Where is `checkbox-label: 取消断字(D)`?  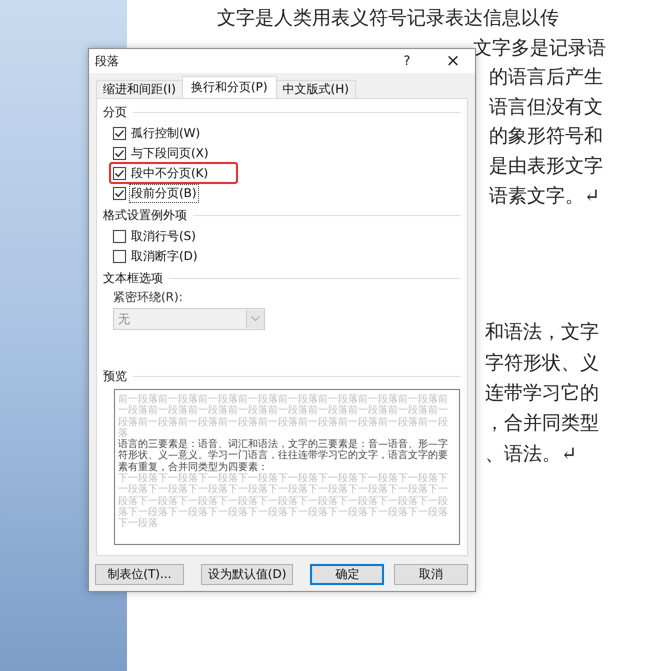
checkbox-label: 取消断字(D) is located at coordinates (164, 256).